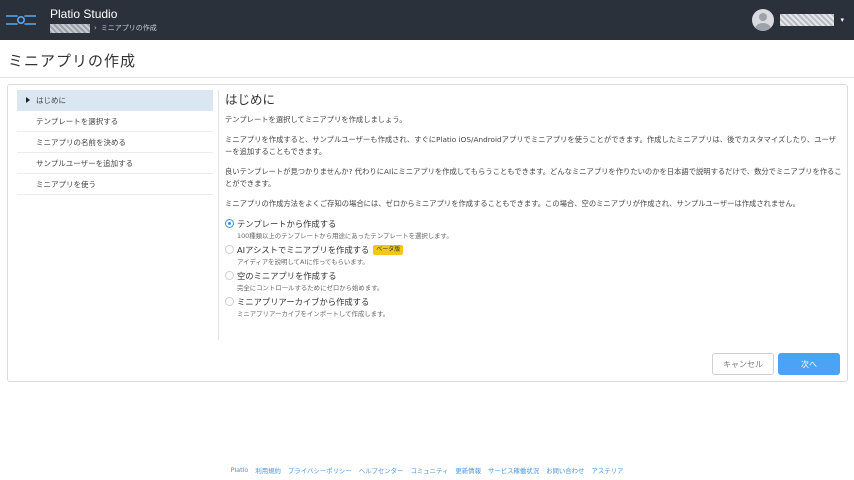 Image resolution: width=854 pixels, height=480 pixels. I want to click on radio-ai-assist, so click(229, 249).